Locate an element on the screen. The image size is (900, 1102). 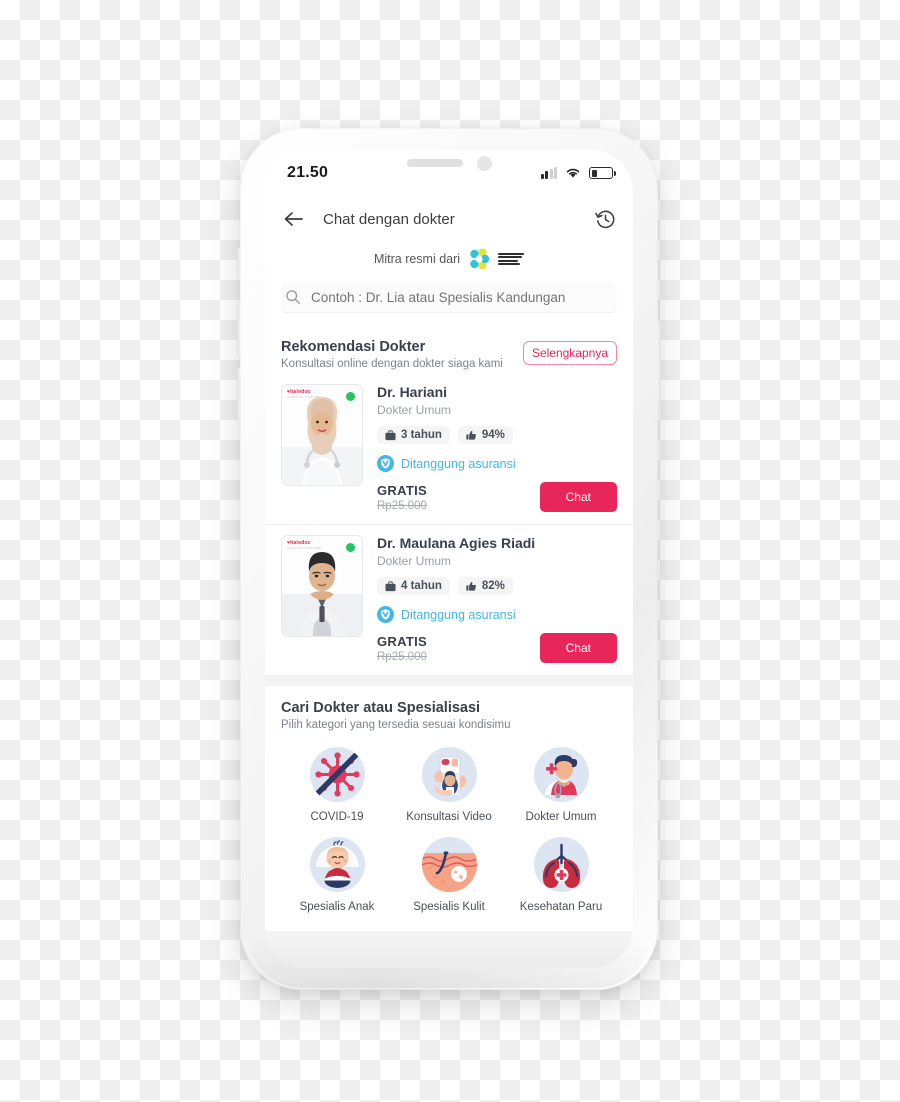
doctor-stats: 4 tahun 82% is located at coordinates (497, 586).